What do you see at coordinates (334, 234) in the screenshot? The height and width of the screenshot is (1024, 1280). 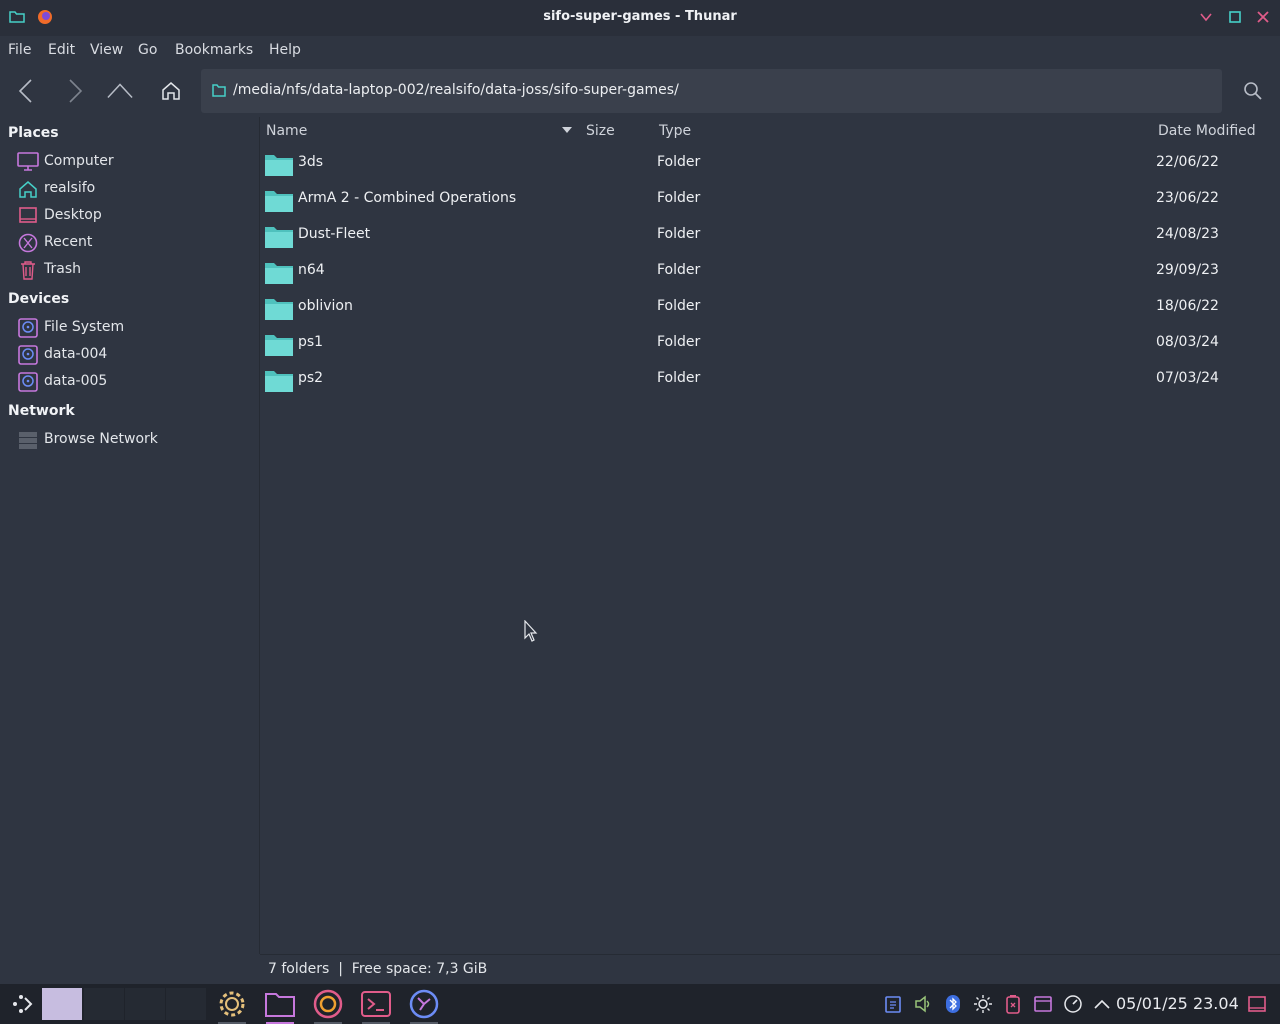 I see `file-name: Dust-Fleet` at bounding box center [334, 234].